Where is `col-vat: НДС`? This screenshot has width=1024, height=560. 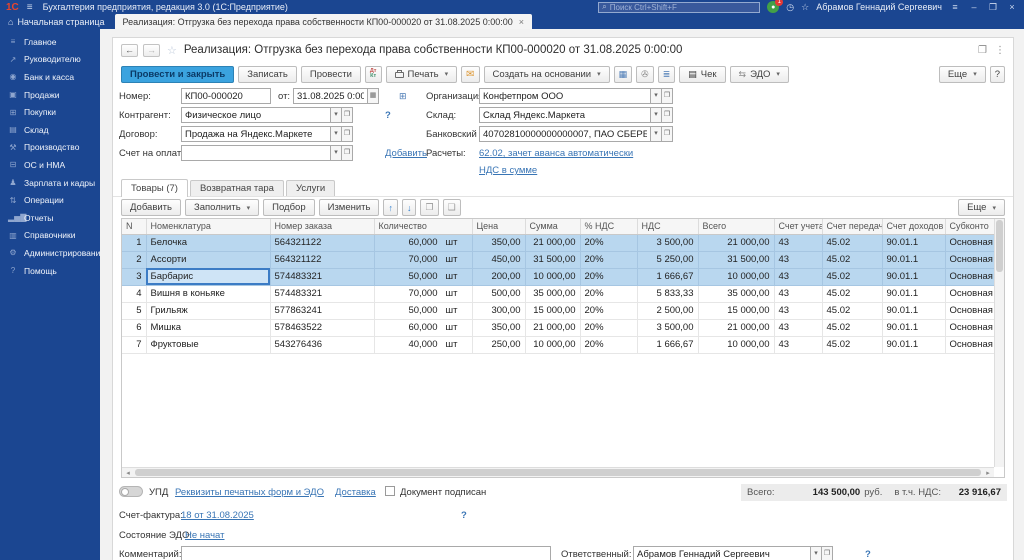 col-vat: НДС is located at coordinates (668, 227).